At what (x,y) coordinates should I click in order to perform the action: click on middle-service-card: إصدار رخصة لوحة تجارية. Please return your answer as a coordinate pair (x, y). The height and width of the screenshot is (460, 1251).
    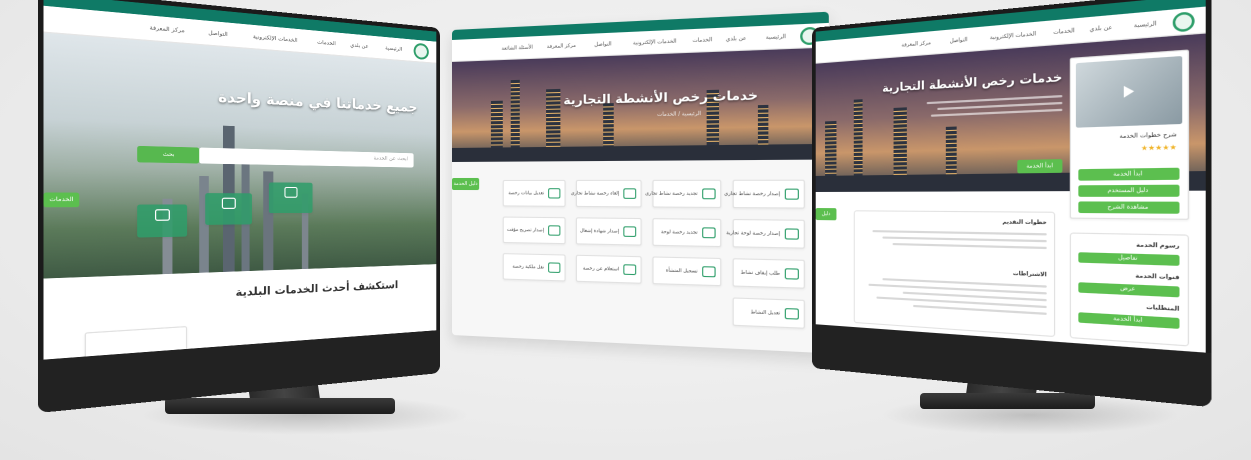
    Looking at the image, I should click on (765, 233).